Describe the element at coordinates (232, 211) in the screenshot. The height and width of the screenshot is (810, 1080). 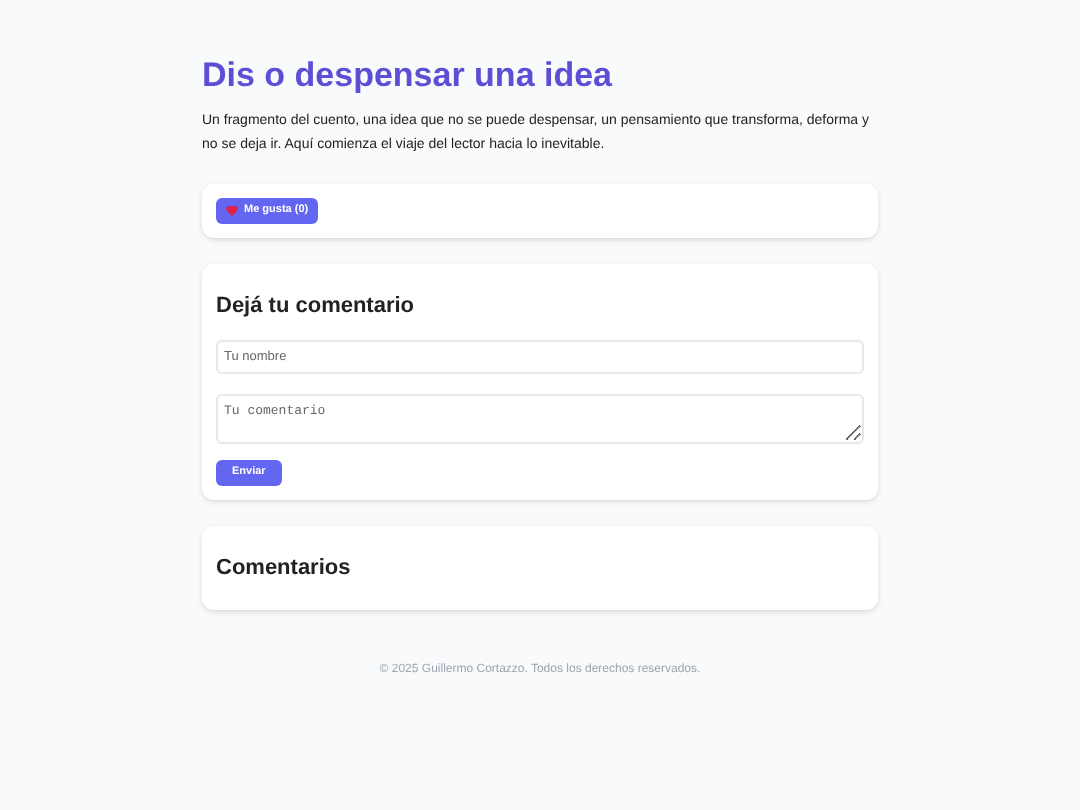
I see `heart-icon` at that location.